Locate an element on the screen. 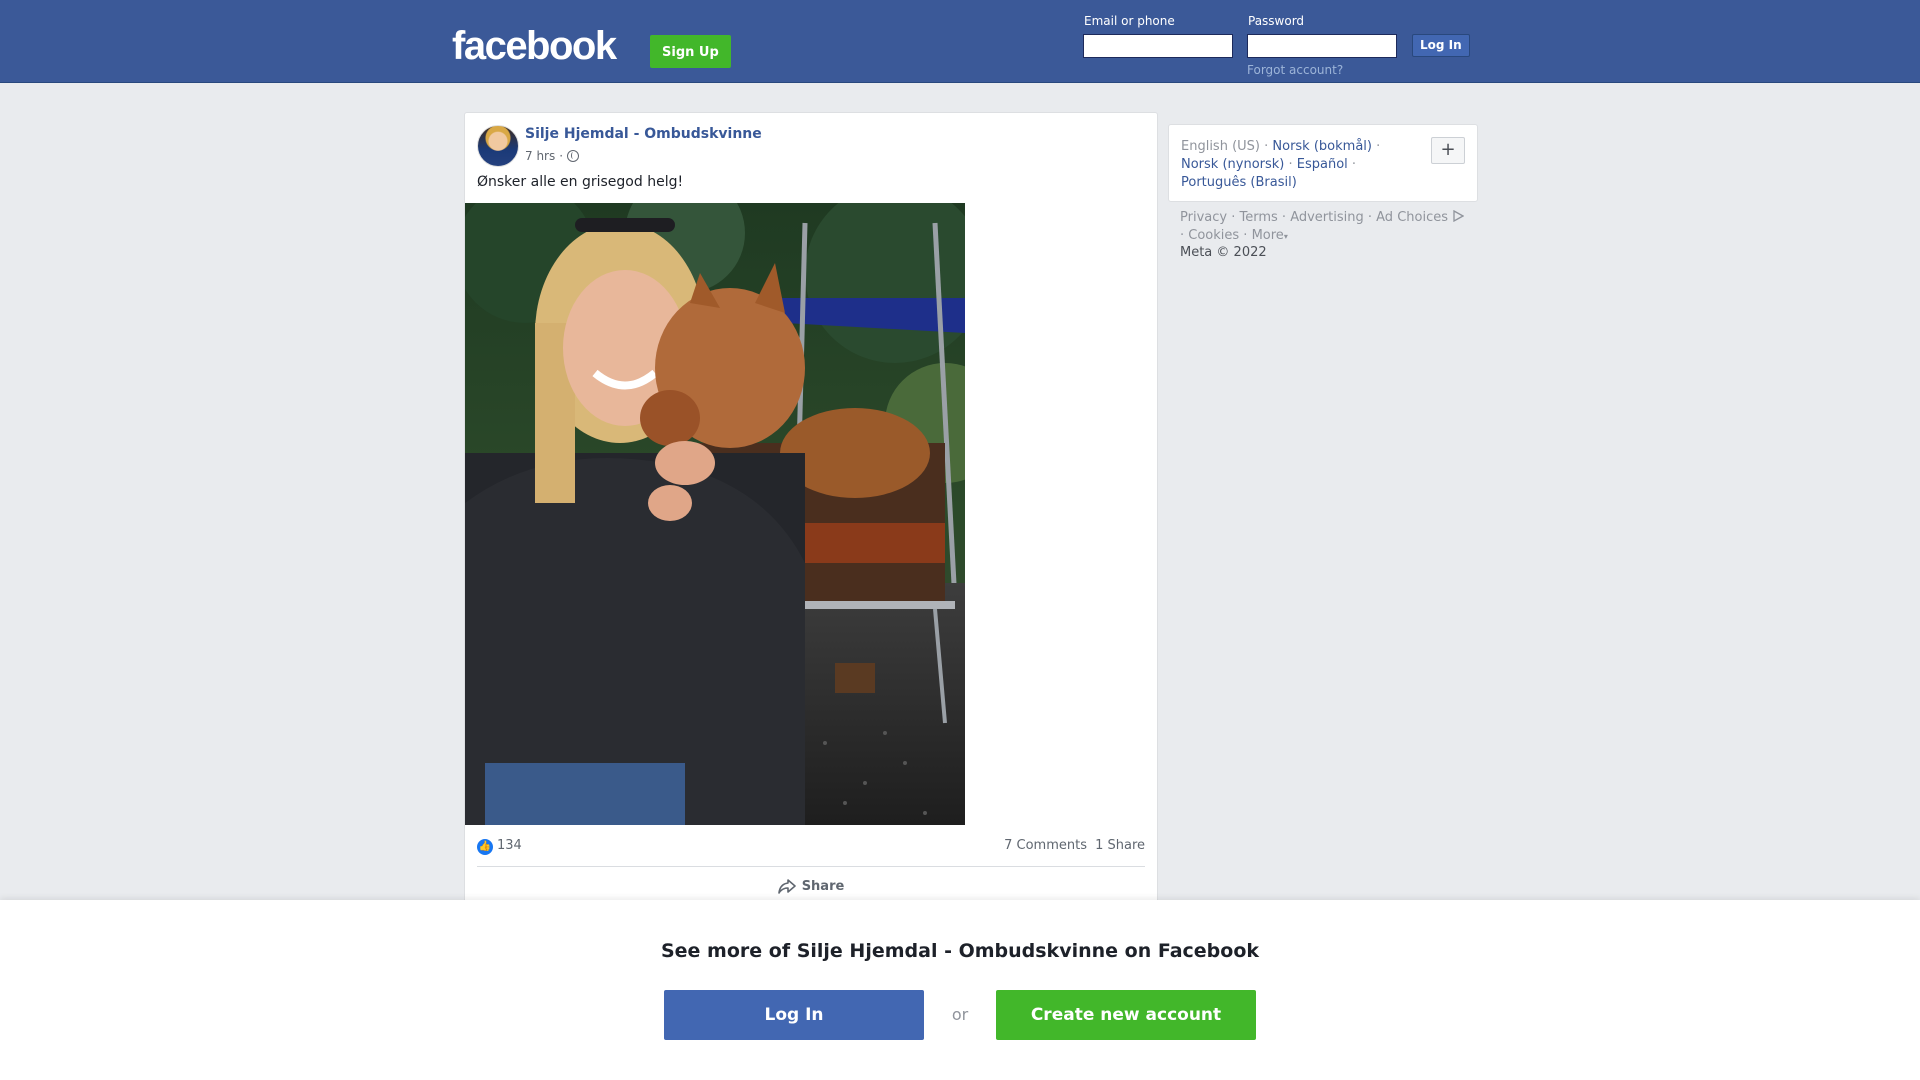 This screenshot has height=1080, width=1920. language-link: Norsk (bokmål) is located at coordinates (1322, 146).